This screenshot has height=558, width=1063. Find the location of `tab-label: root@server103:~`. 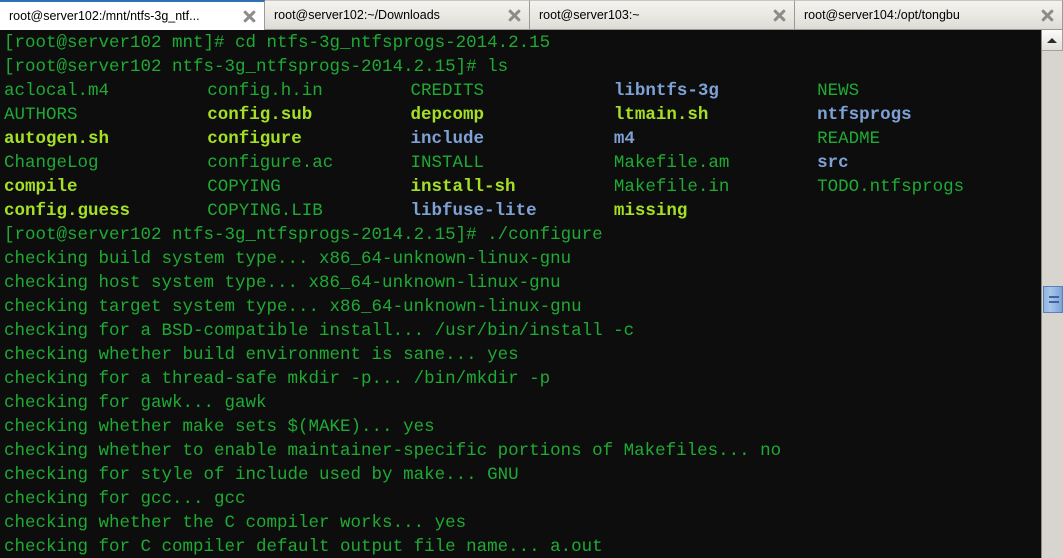

tab-label: root@server103:~ is located at coordinates (589, 15).